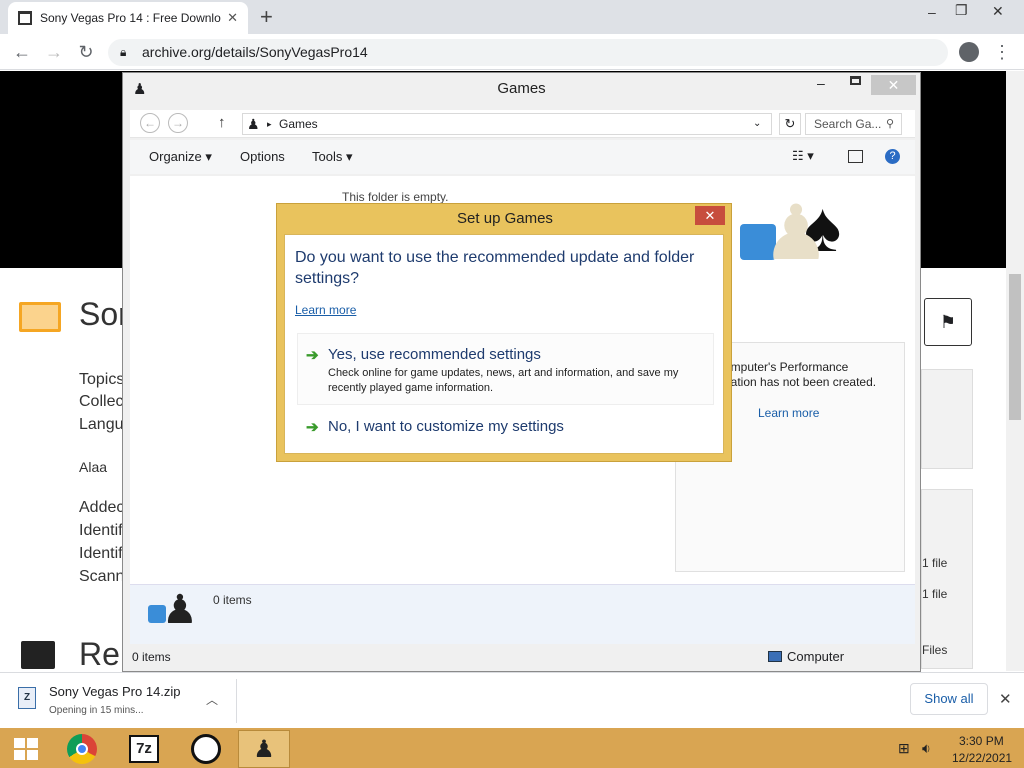 Image resolution: width=1024 pixels, height=768 pixels. I want to click on forward-nav-icon: →, so click(178, 123).